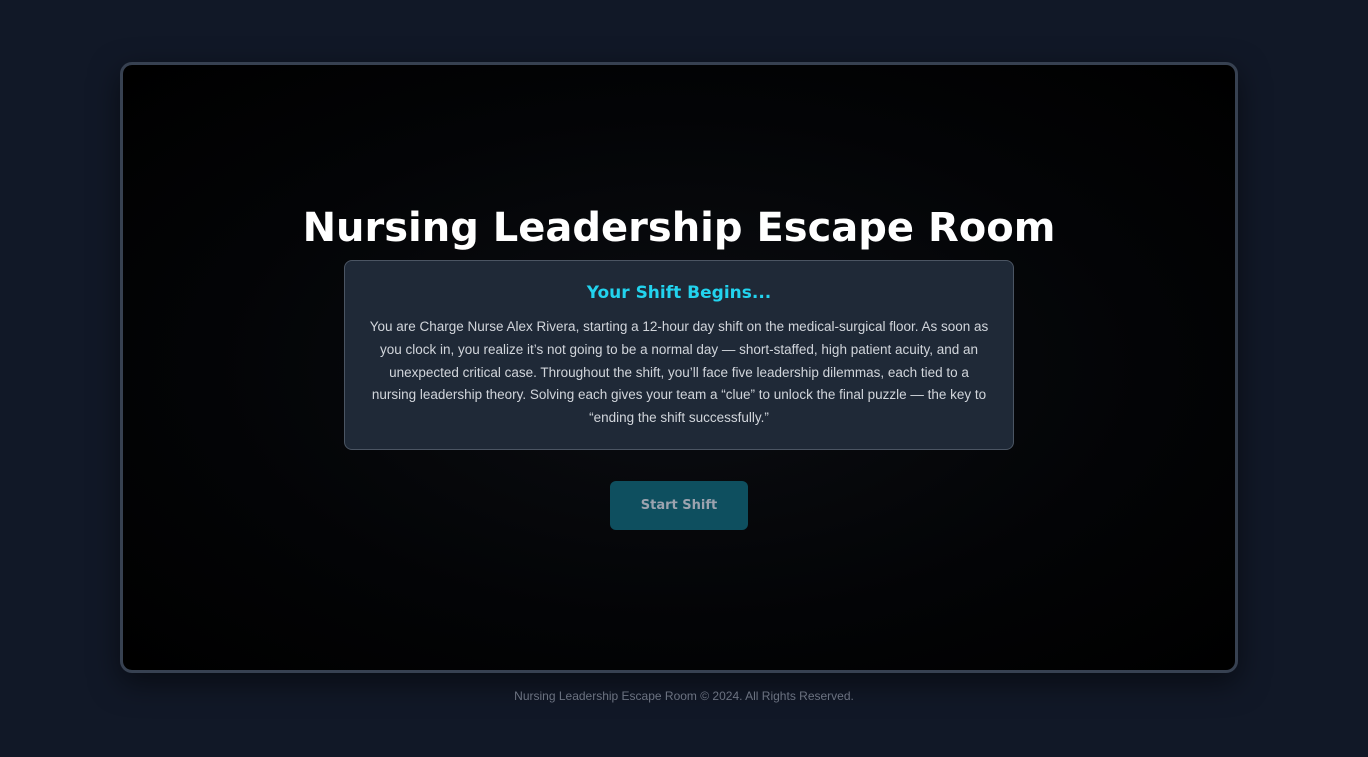 This screenshot has width=1368, height=757. What do you see at coordinates (679, 505) in the screenshot?
I see `start-shift-button: Start Shift` at bounding box center [679, 505].